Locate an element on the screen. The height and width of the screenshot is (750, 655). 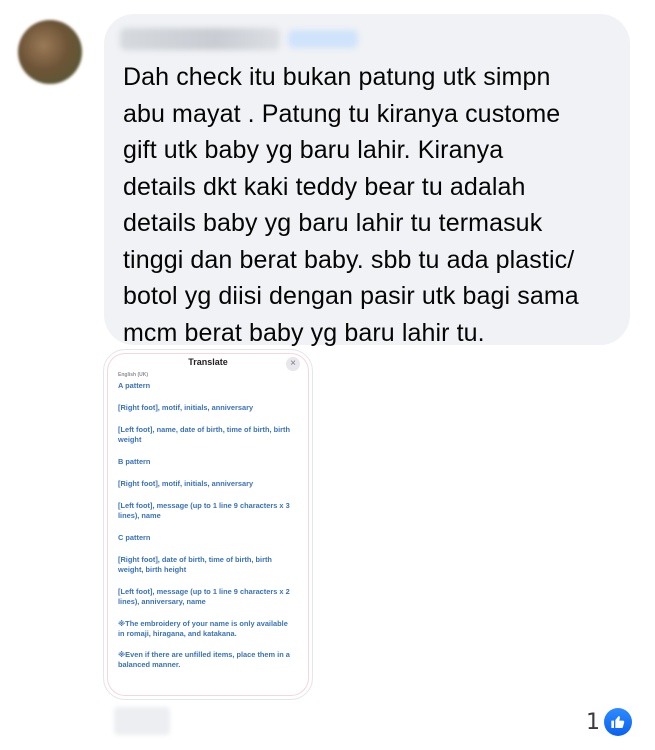
like-icon is located at coordinates (618, 722).